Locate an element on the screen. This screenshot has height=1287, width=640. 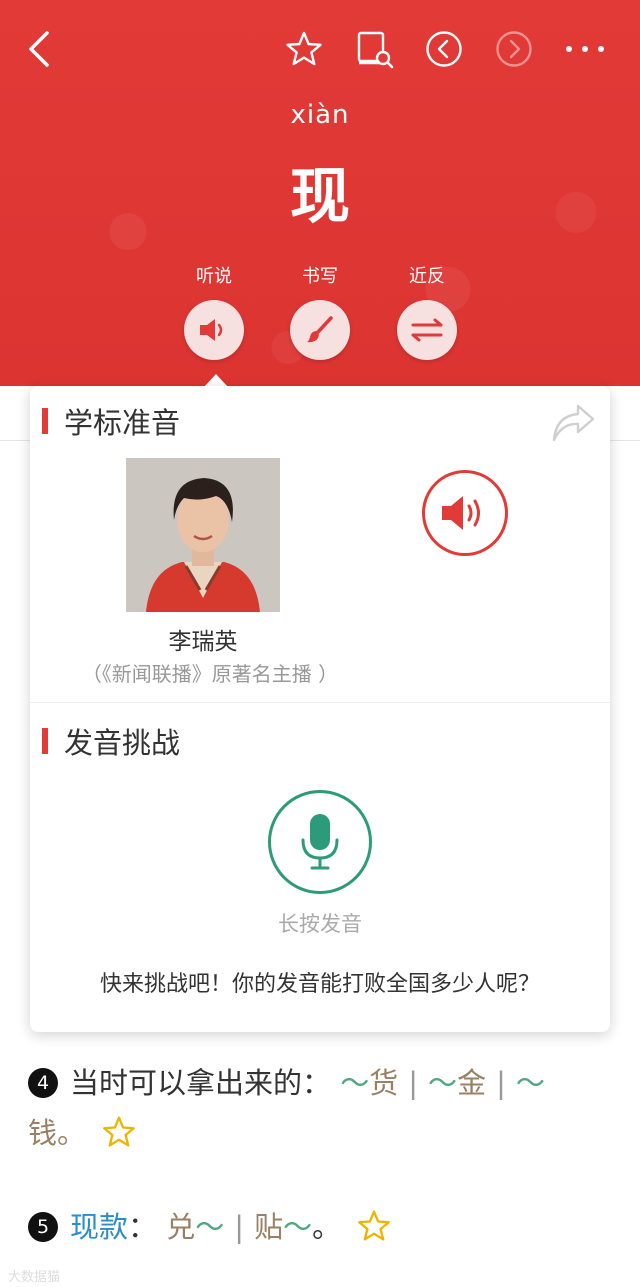
tab-listen-speak: 听说 is located at coordinates (214, 311).